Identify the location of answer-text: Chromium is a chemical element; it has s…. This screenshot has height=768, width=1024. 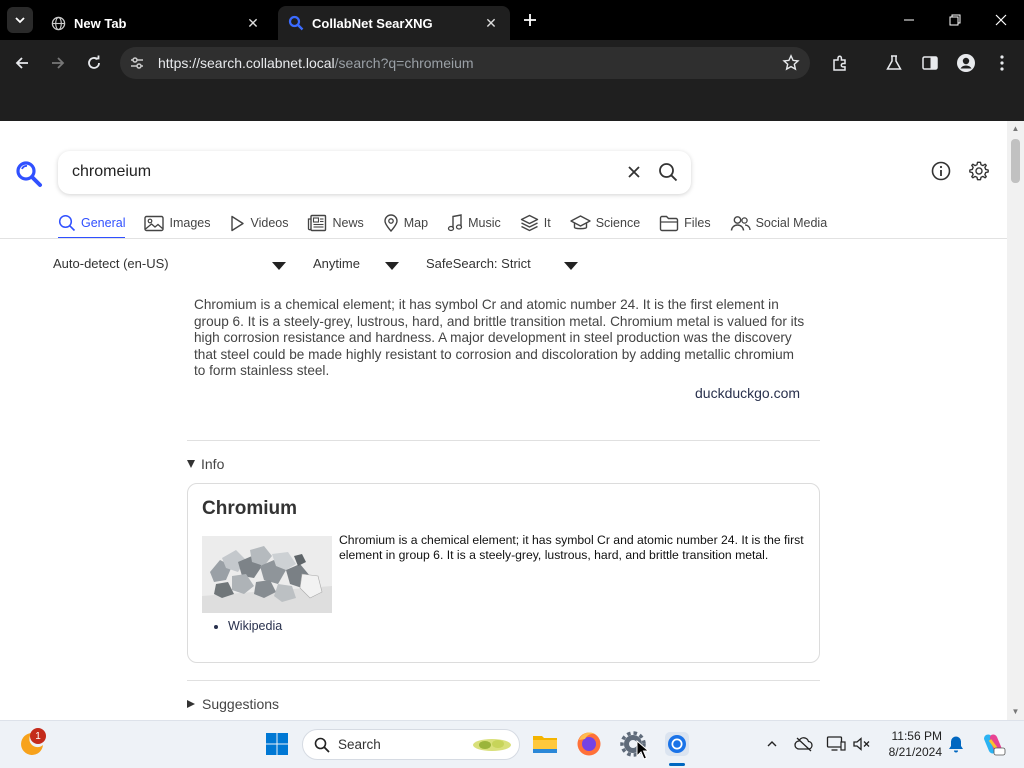
(499, 338).